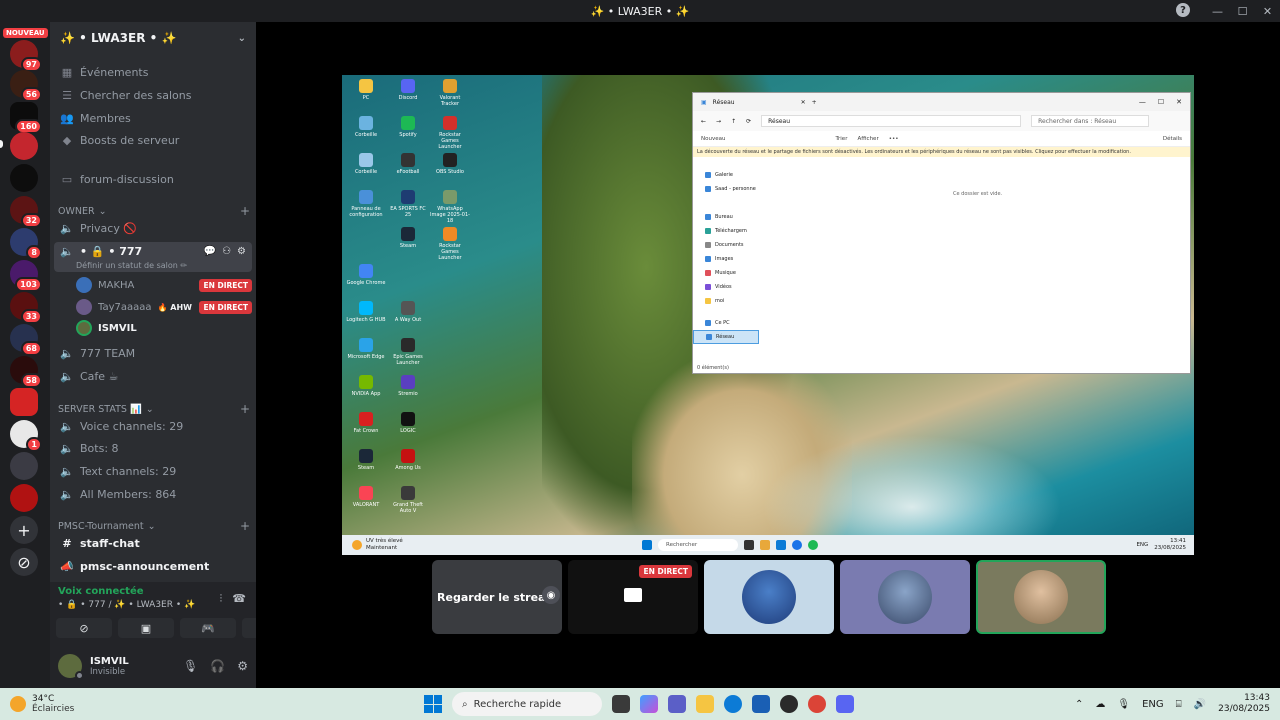  What do you see at coordinates (789, 704) in the screenshot?
I see `app-icon` at bounding box center [789, 704].